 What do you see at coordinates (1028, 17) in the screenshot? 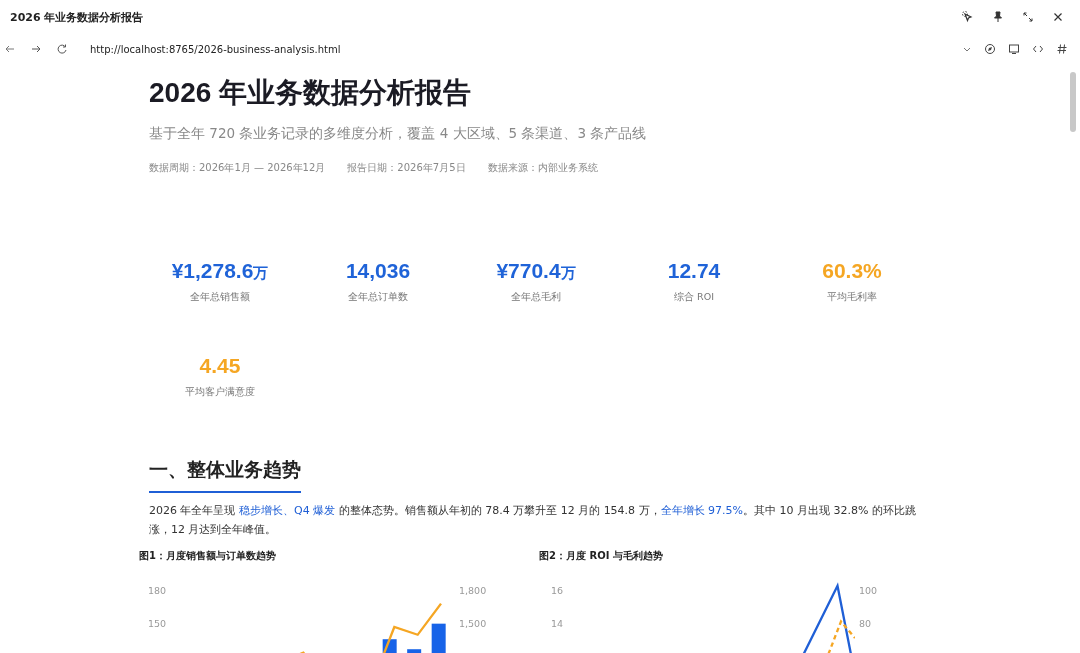
I see `expand-icon` at bounding box center [1028, 17].